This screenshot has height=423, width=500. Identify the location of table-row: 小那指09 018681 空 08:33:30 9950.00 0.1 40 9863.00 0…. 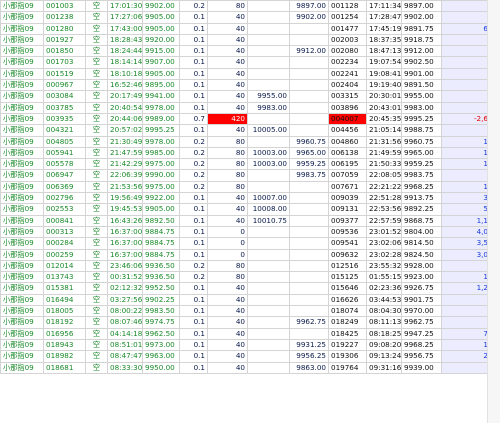
(250, 367).